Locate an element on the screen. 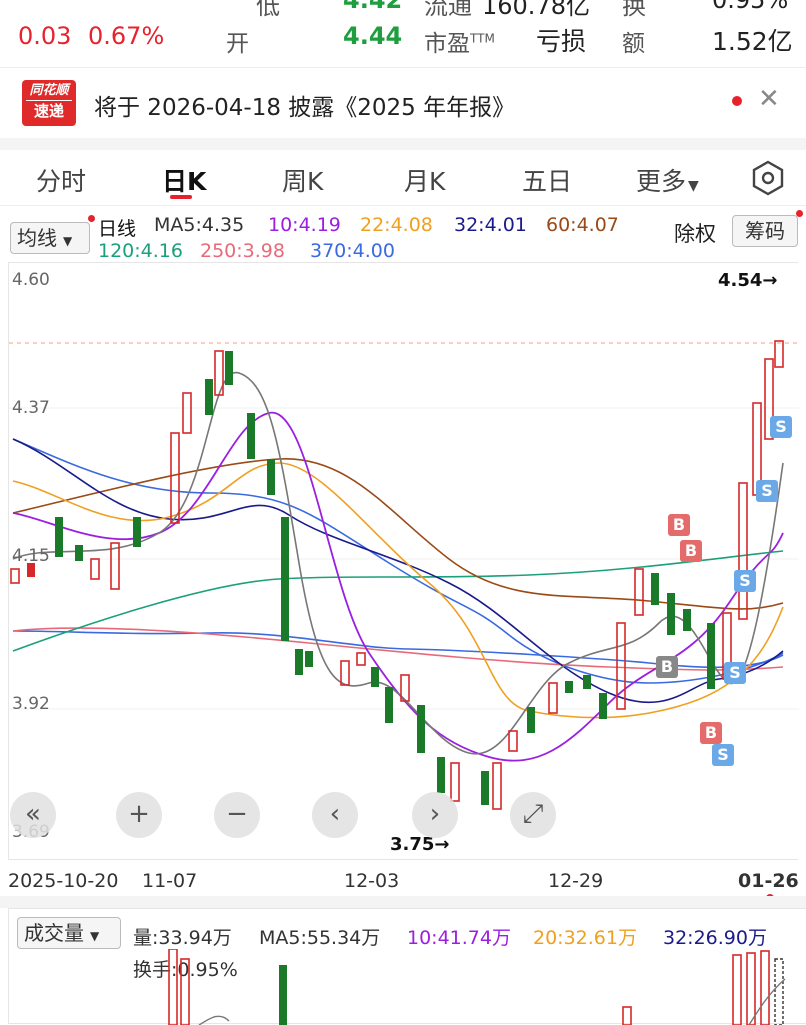 The width and height of the screenshot is (806, 1025). date-axis-label: 12-29 is located at coordinates (576, 881).